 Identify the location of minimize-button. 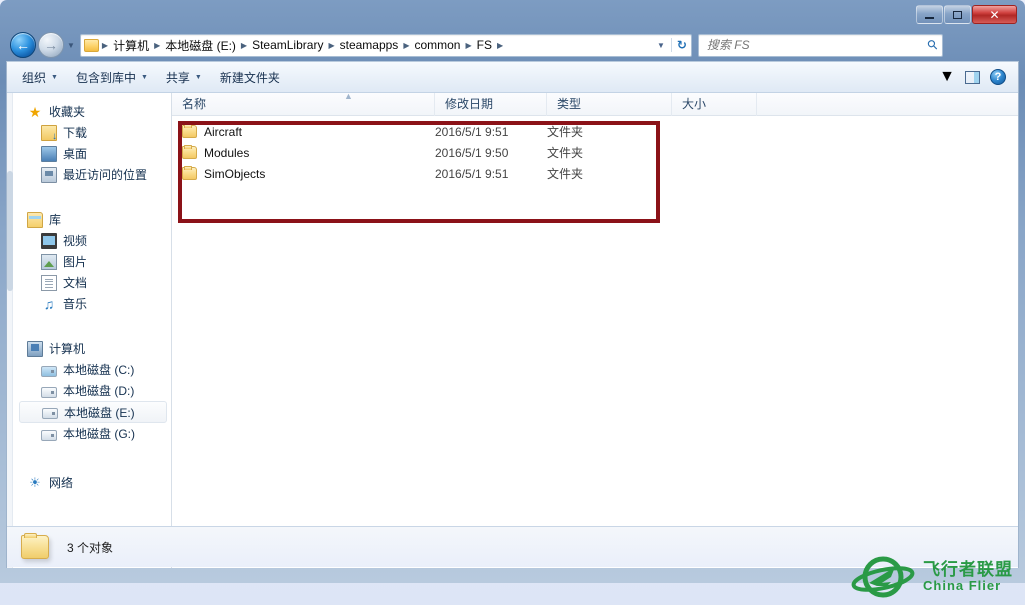
(929, 14).